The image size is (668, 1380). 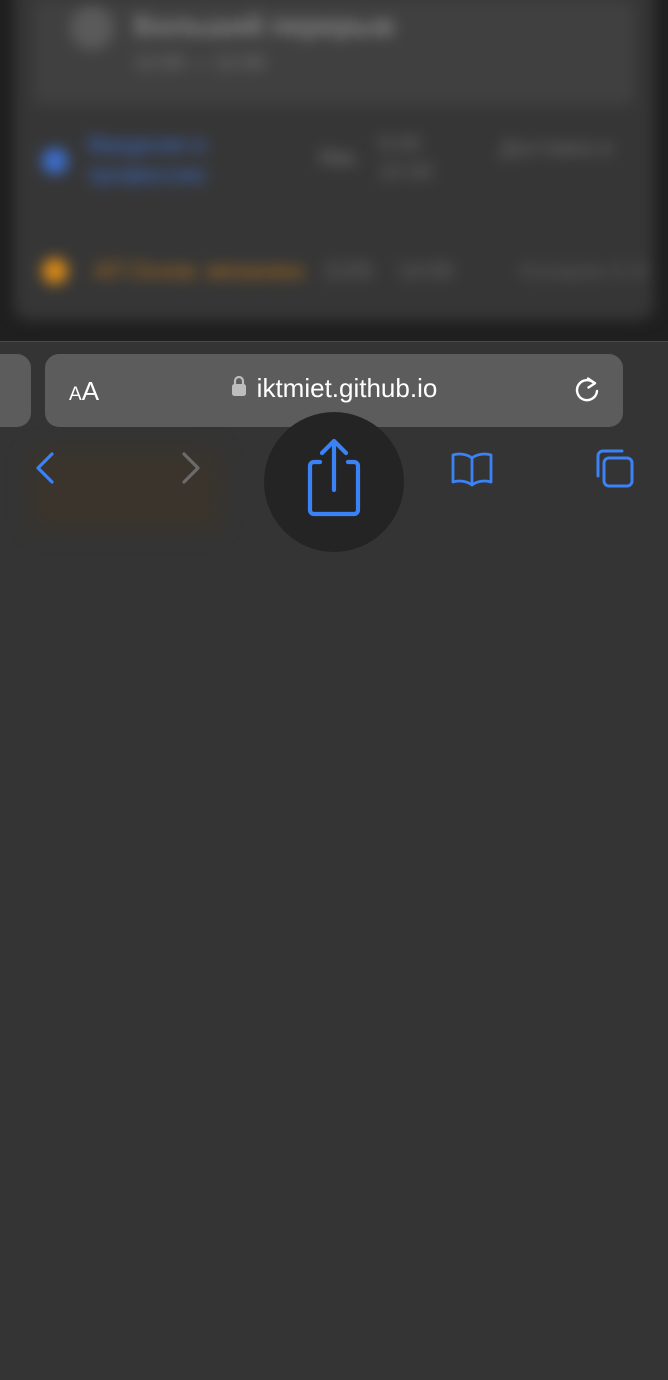 I want to click on lecture-teacher: Доставка в, so click(x=556, y=147).